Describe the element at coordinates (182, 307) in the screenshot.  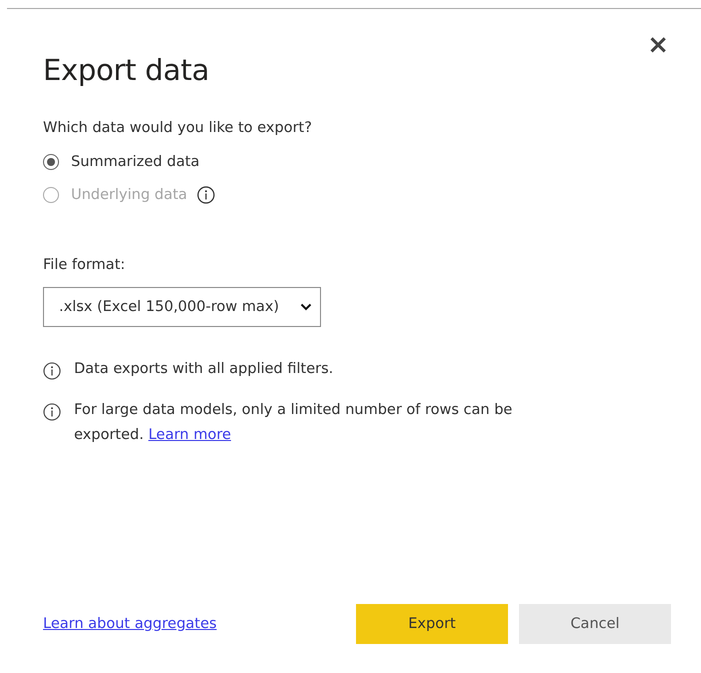
I see `format-dropdown: .xlsx (Excel 150,000-row max)` at that location.